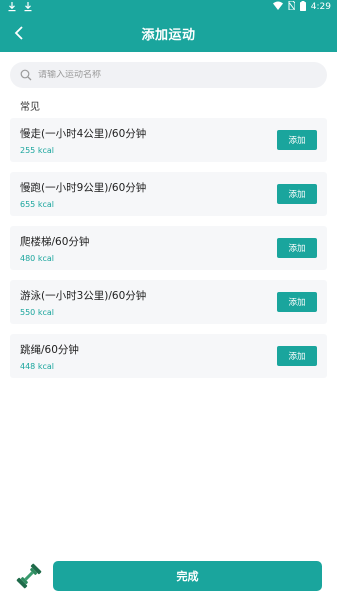  What do you see at coordinates (49, 349) in the screenshot?
I see `exercise-name: 跳绳/60分钟` at bounding box center [49, 349].